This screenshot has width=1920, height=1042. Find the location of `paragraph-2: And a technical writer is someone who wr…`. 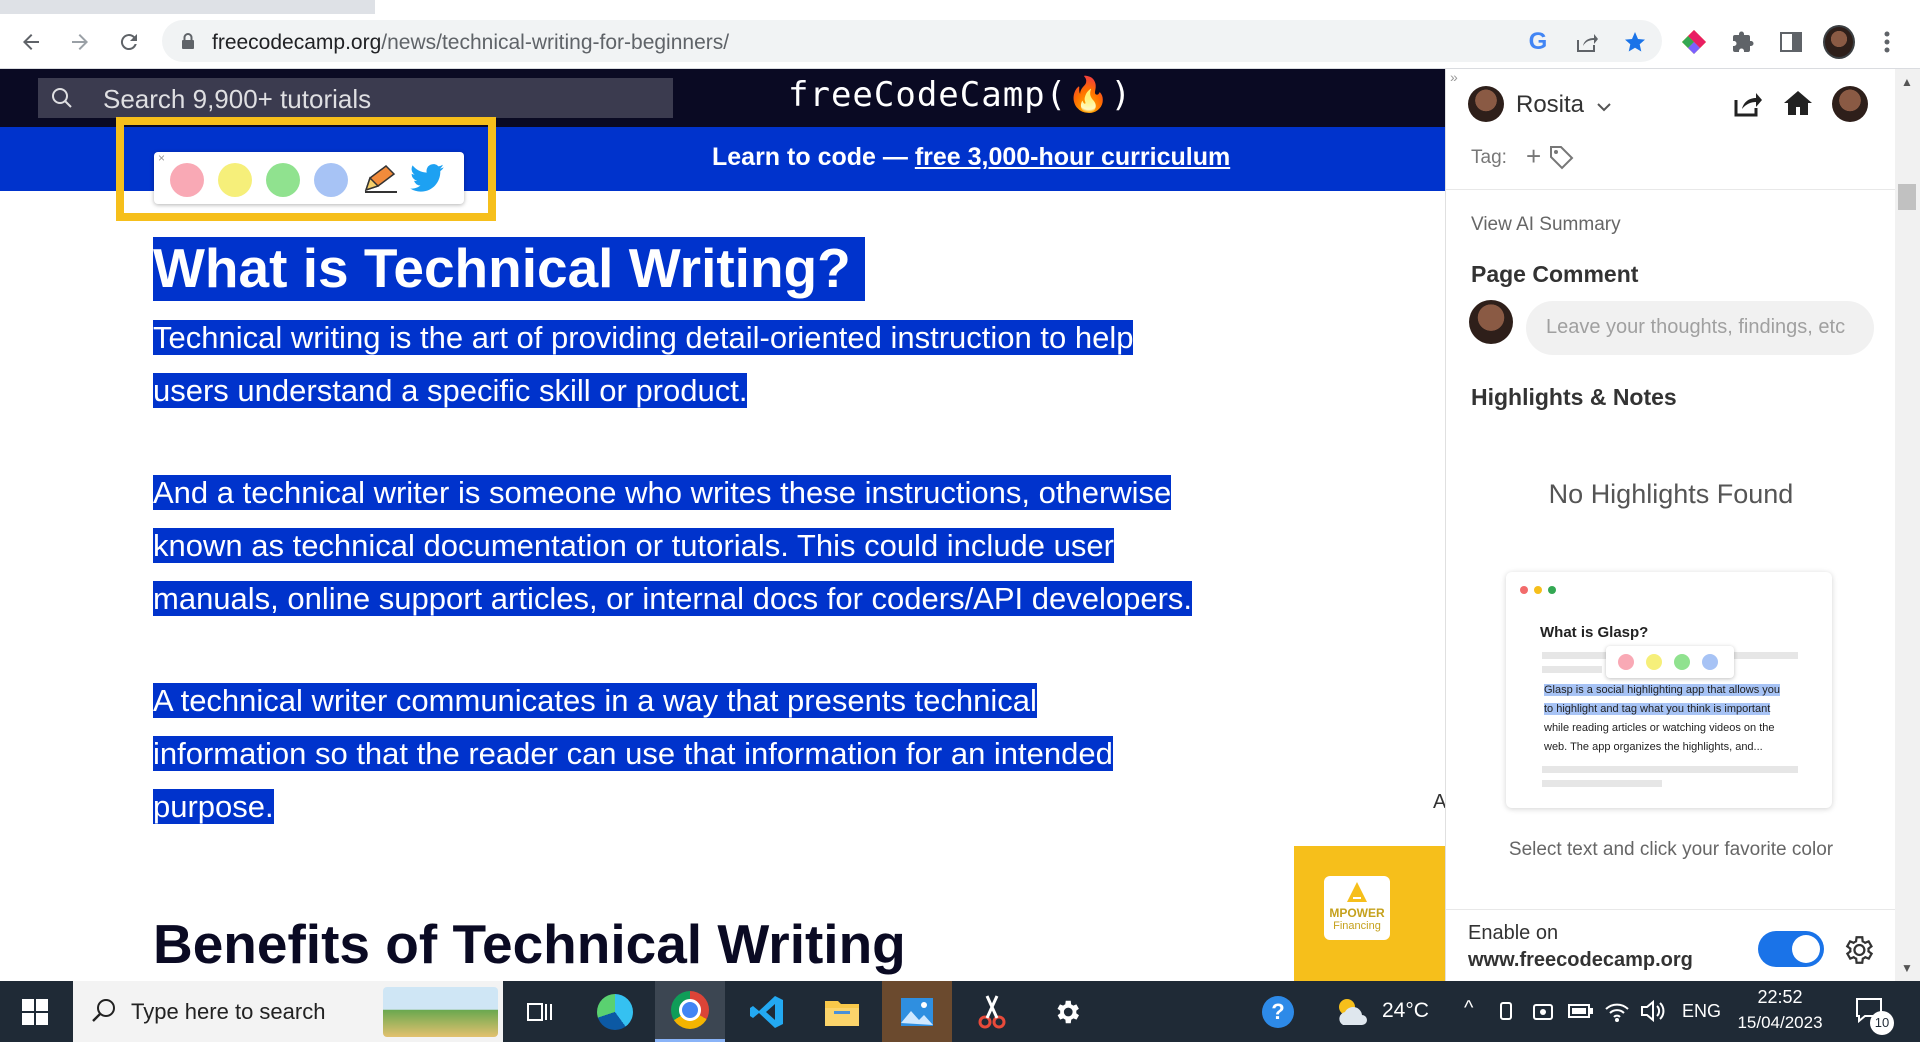

paragraph-2: And a technical writer is someone who wr… is located at coordinates (673, 545).